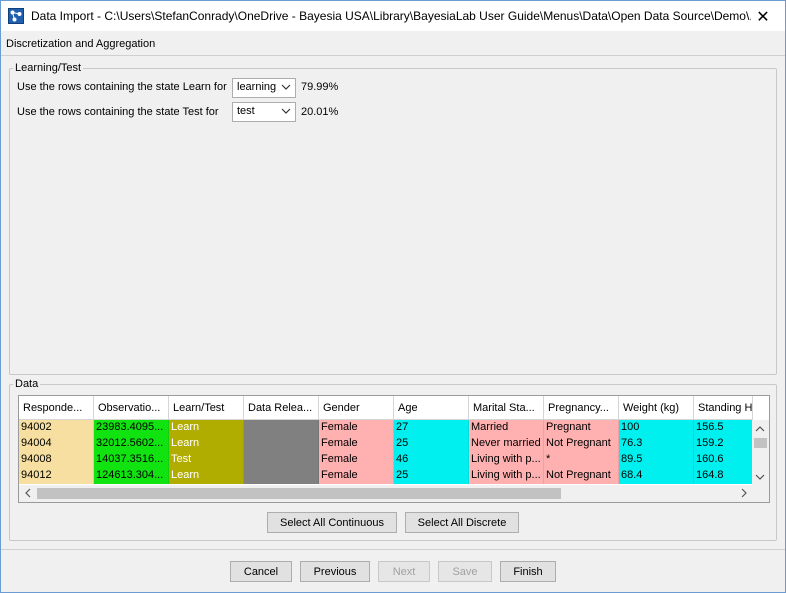 The height and width of the screenshot is (593, 786). What do you see at coordinates (264, 112) in the screenshot?
I see `test-usage-select: test` at bounding box center [264, 112].